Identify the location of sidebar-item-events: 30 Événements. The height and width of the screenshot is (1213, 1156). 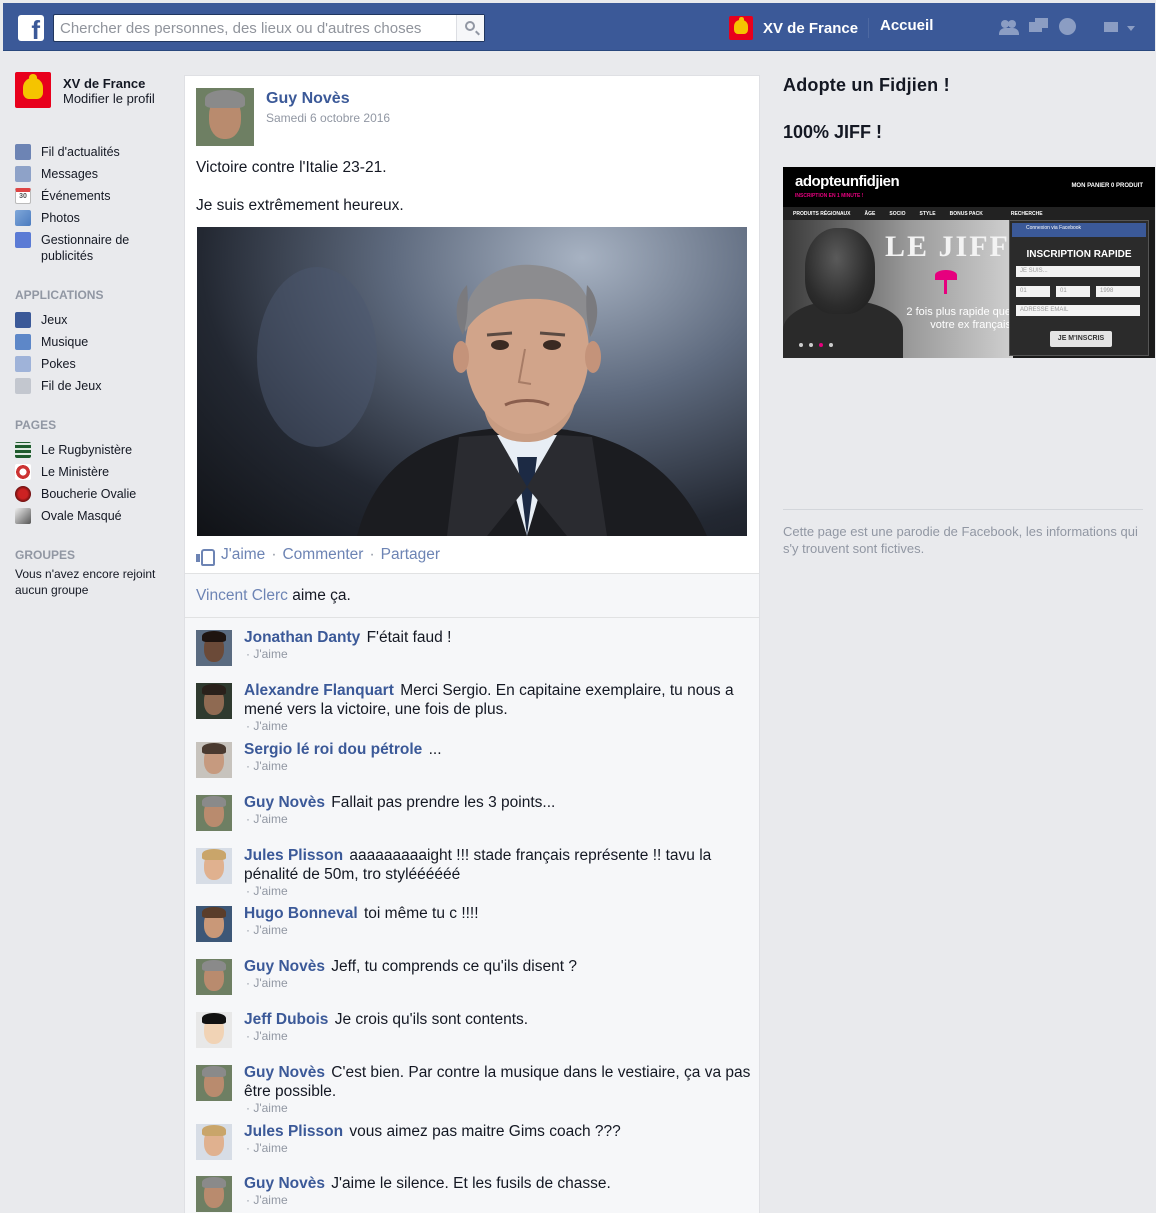
(97, 196).